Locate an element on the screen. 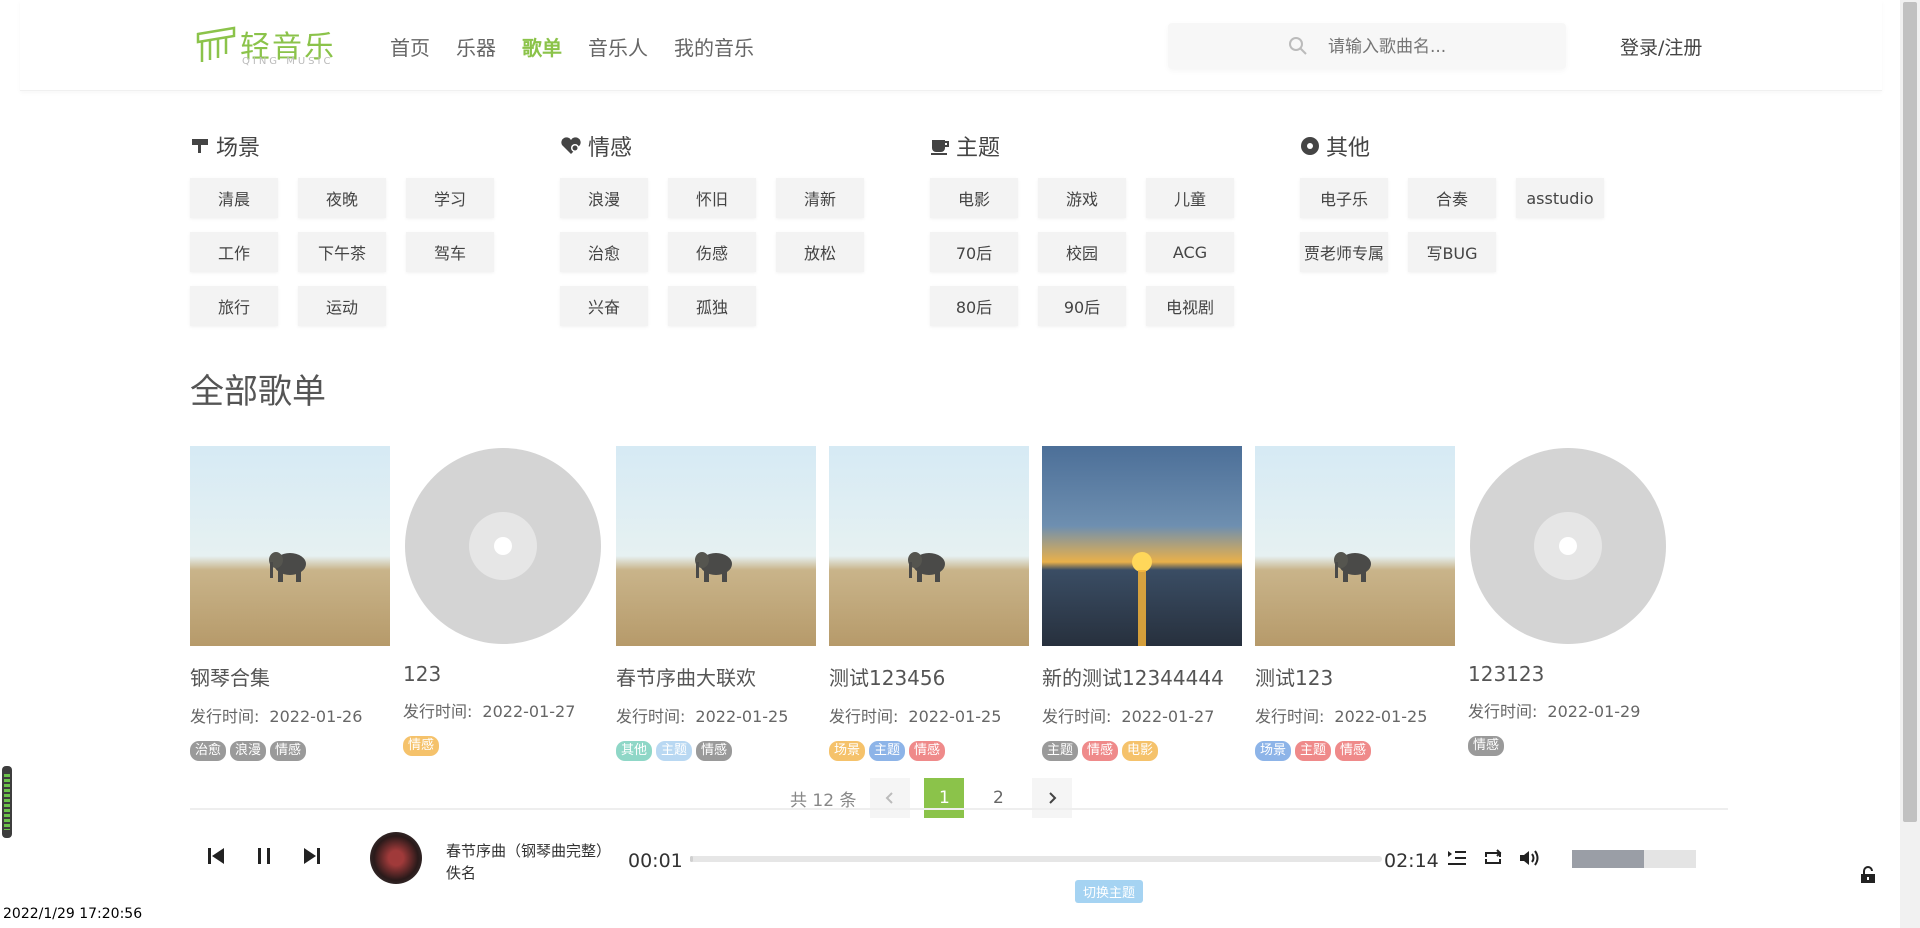 This screenshot has height=928, width=1920. pause-icon is located at coordinates (264, 856).